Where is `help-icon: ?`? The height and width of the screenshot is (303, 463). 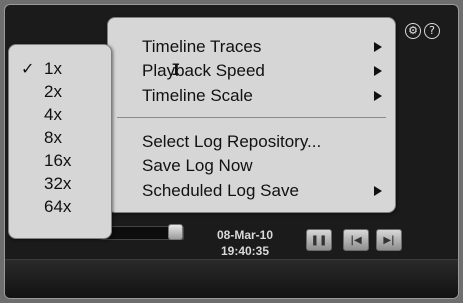 help-icon: ? is located at coordinates (432, 31).